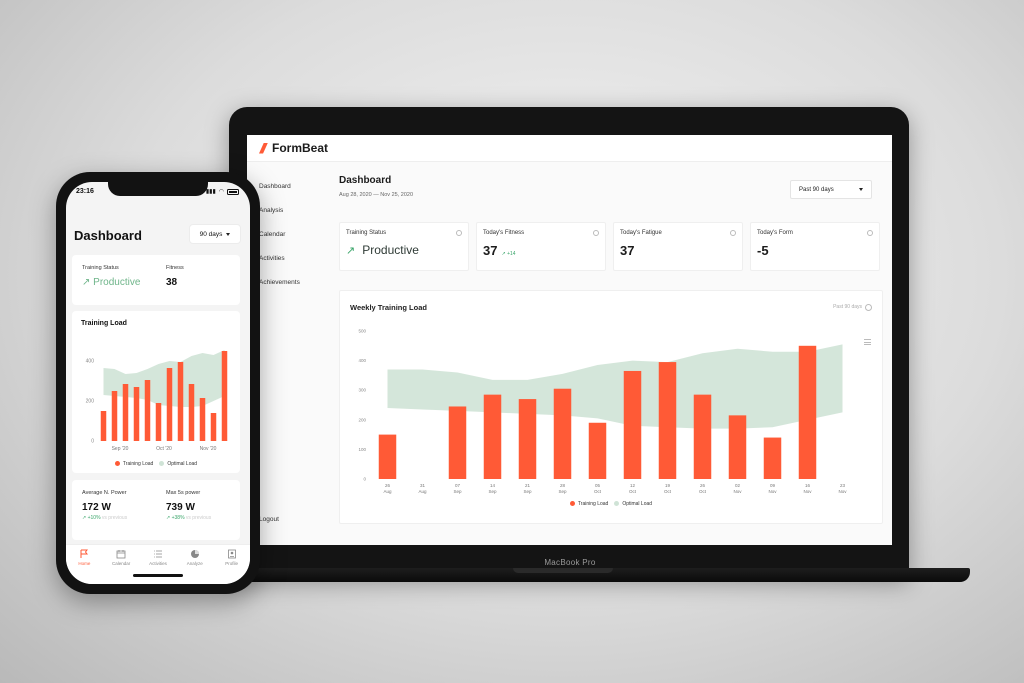  What do you see at coordinates (633, 485) in the screenshot?
I see `x-tick-label: 12` at bounding box center [633, 485].